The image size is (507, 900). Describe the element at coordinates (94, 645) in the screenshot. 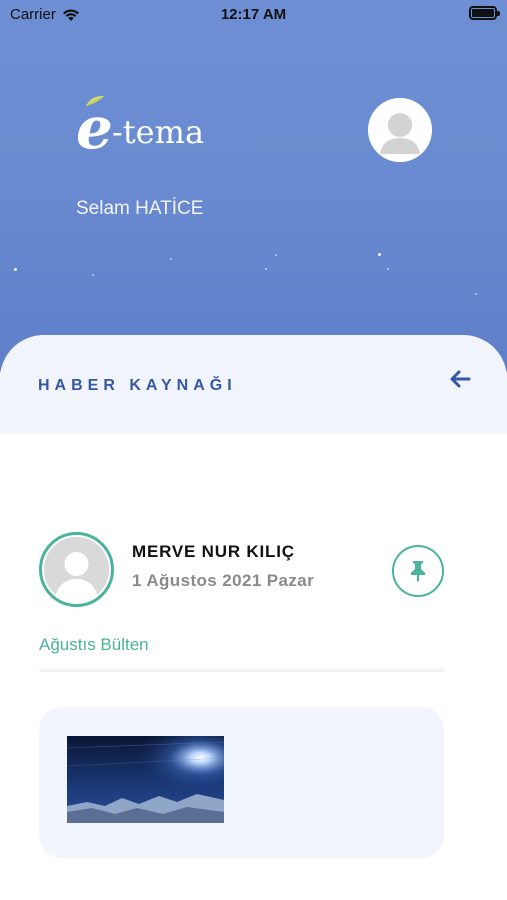

I see `post-title: Ağustıs Bülten` at that location.